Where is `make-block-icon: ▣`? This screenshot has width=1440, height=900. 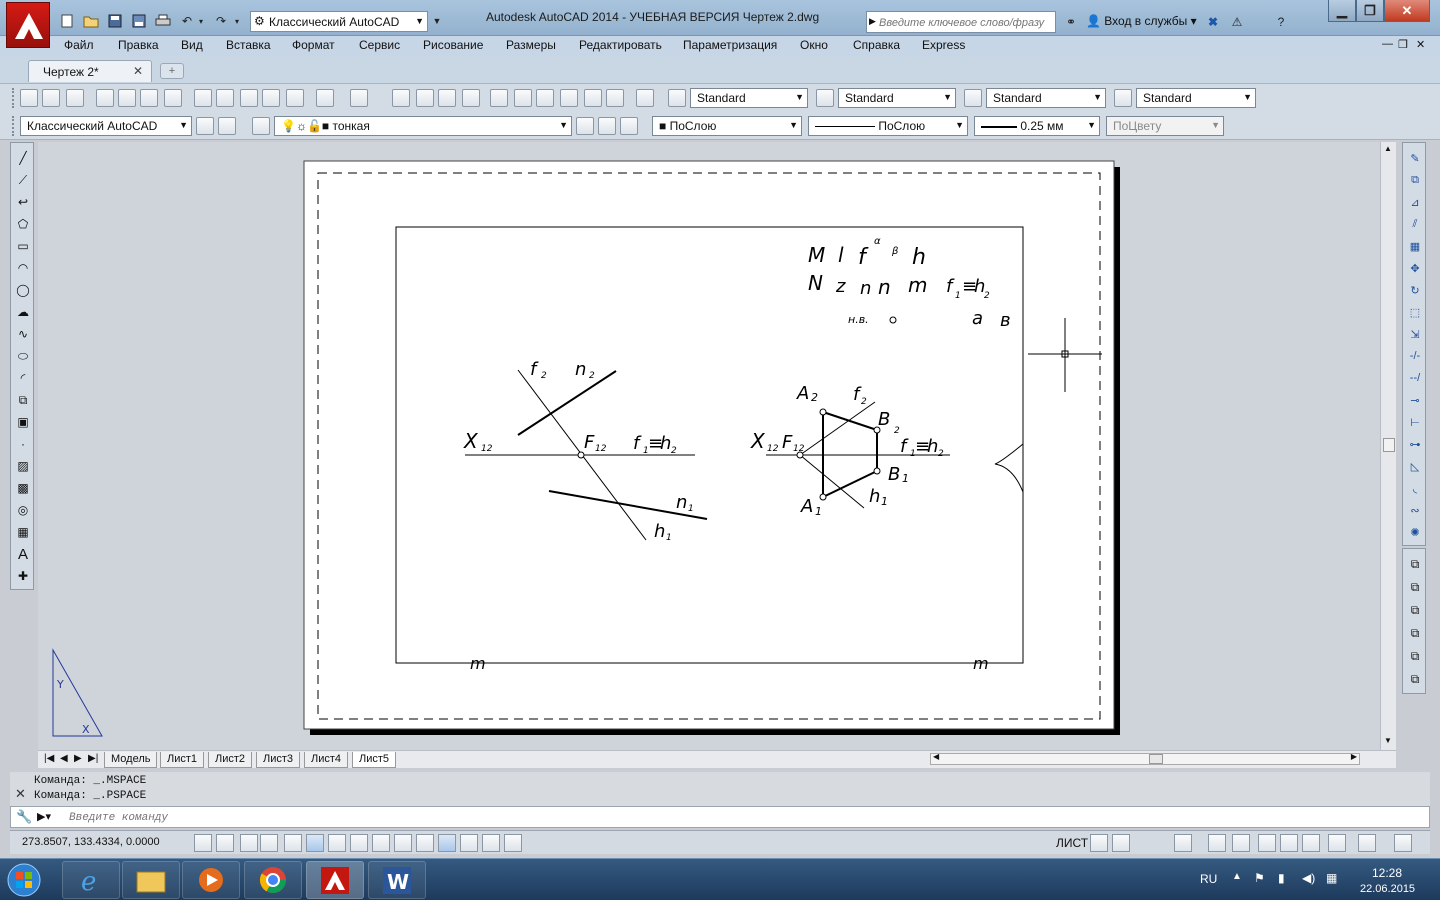 make-block-icon: ▣ is located at coordinates (23, 422).